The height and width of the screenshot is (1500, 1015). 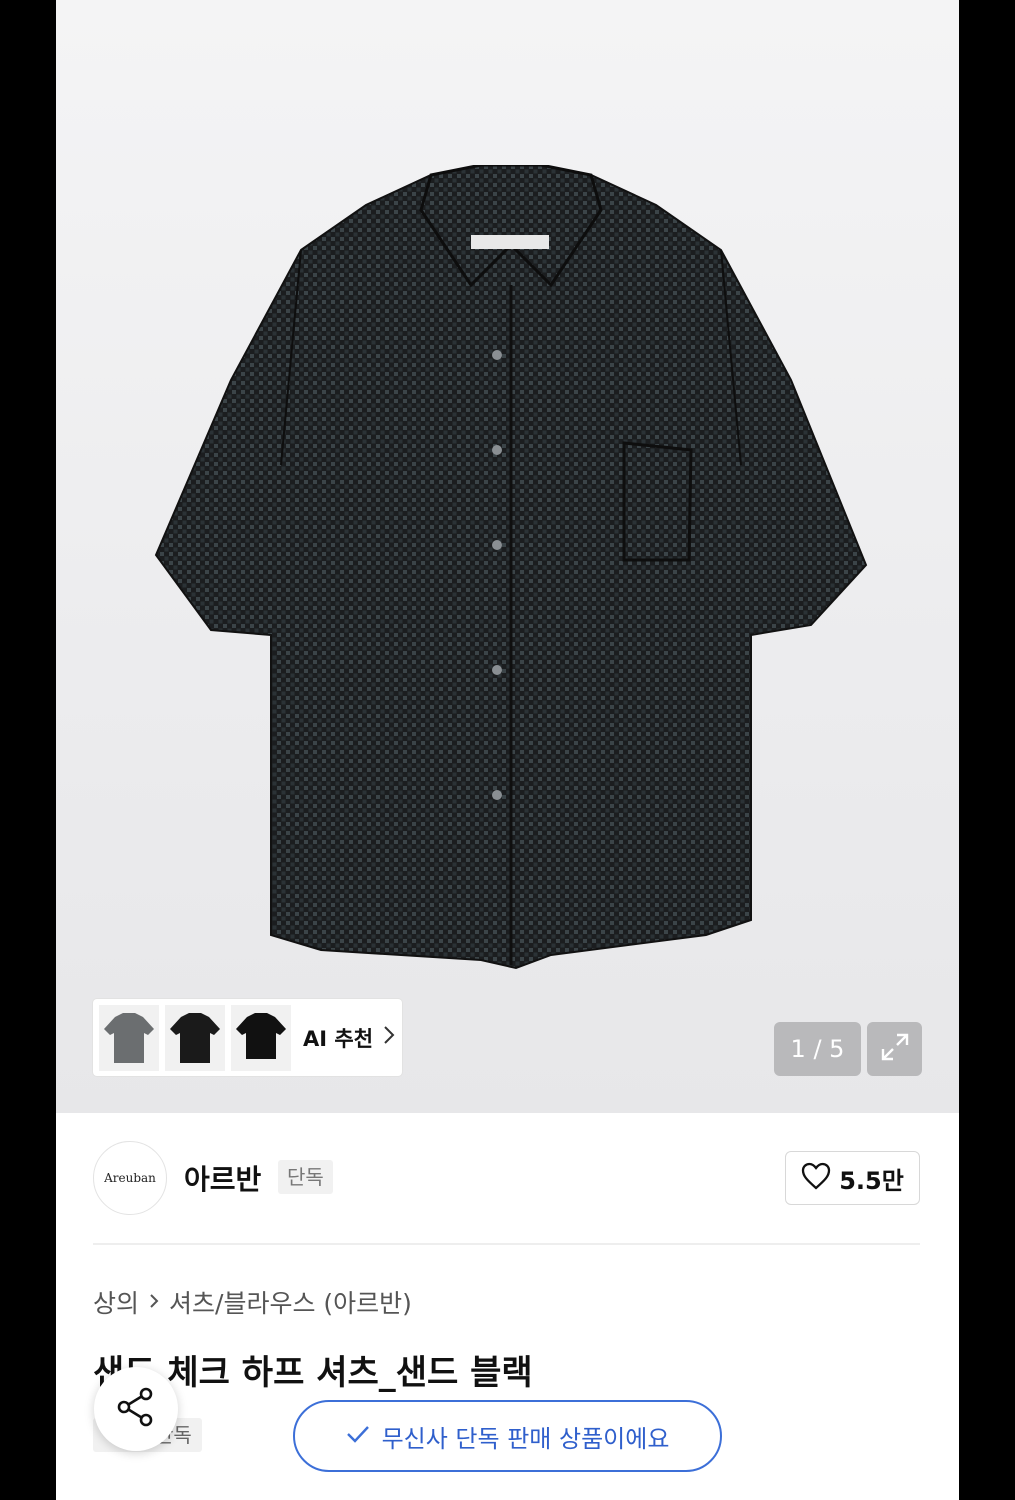 I want to click on breadcrumb: 상의 셔츠/블라우스 (아르반), so click(x=252, y=1302).